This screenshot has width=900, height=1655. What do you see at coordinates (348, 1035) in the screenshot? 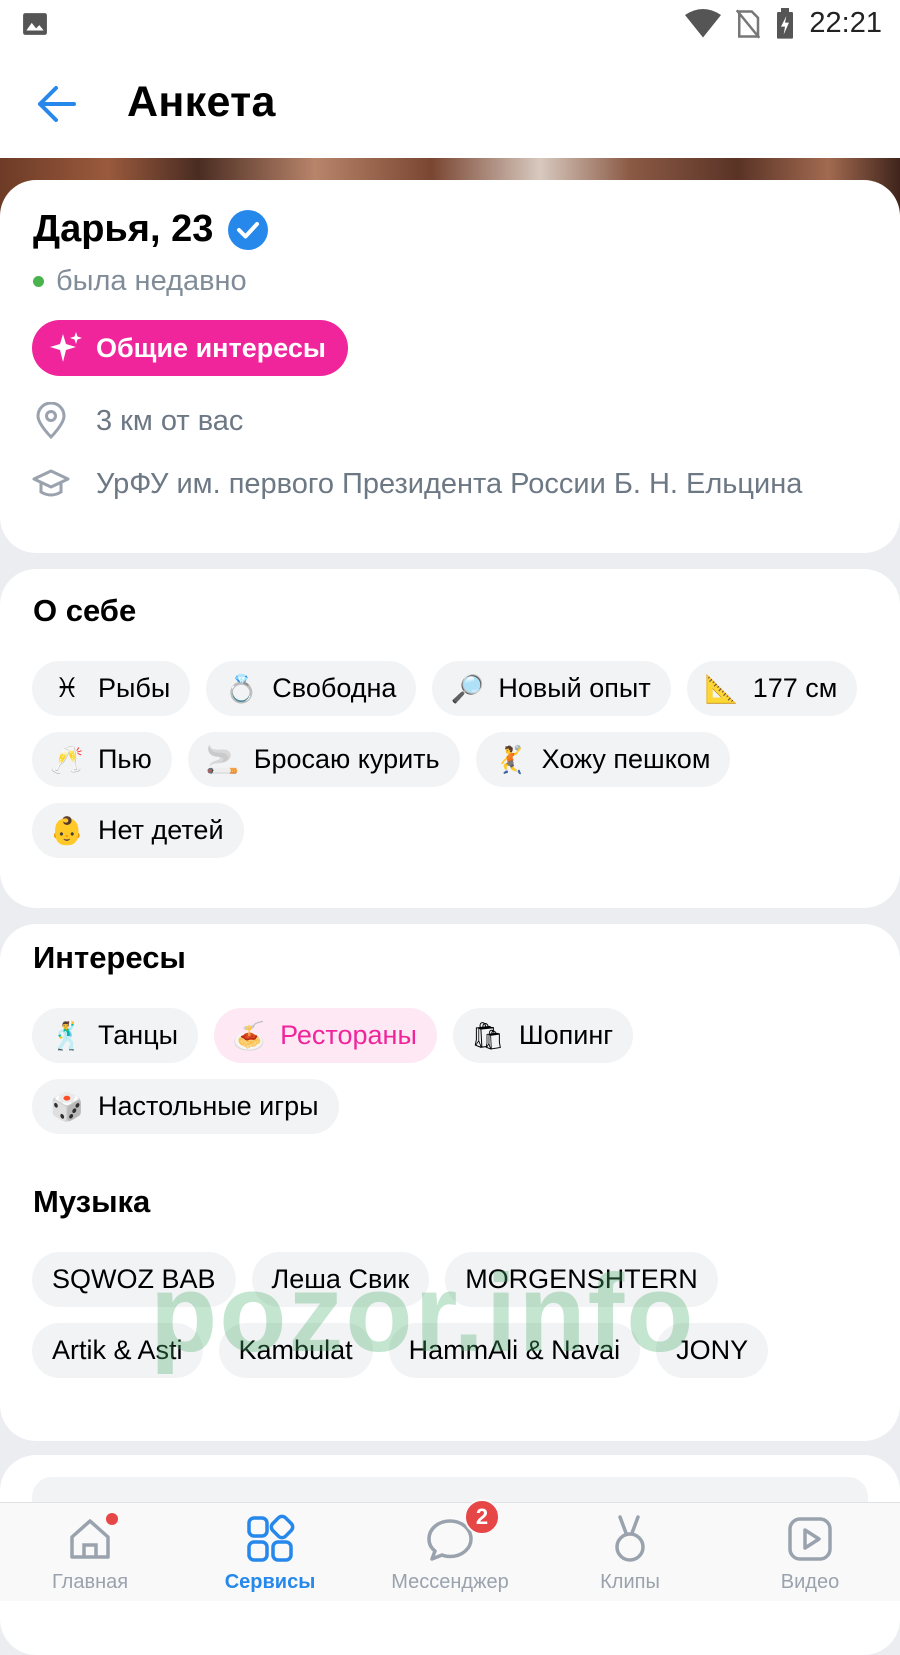
I see `chip-label: Рестораны` at bounding box center [348, 1035].